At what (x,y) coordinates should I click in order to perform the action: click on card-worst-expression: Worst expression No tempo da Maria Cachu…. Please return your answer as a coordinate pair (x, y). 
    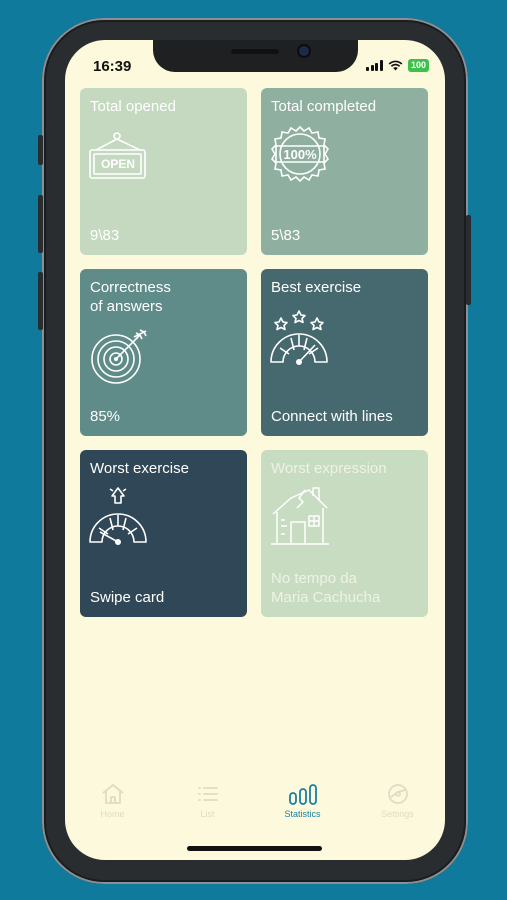
    Looking at the image, I should click on (344, 533).